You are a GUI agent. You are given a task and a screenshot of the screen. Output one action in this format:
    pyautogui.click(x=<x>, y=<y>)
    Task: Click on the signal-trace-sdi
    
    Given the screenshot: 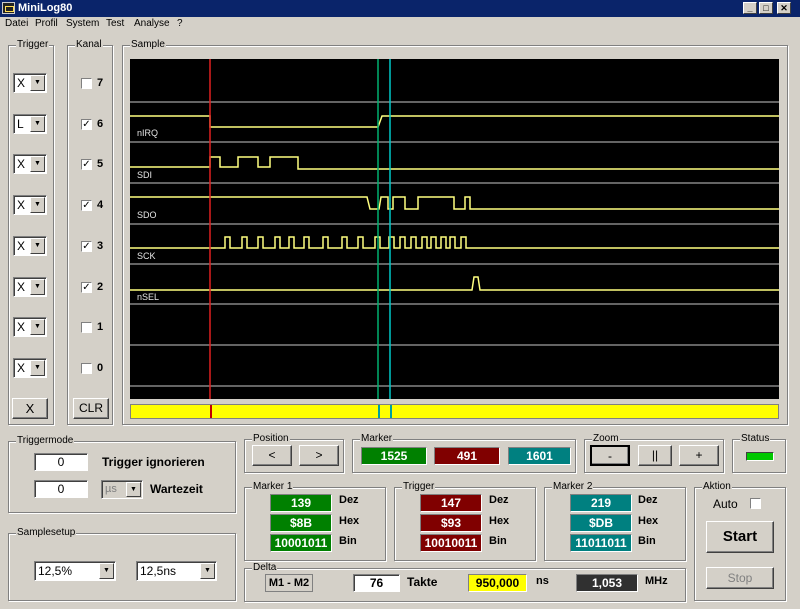 What is the action you would take?
    pyautogui.click(x=454, y=163)
    